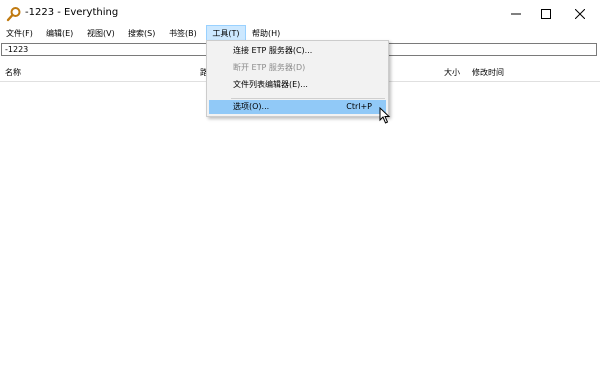  Describe the element at coordinates (300, 14) in the screenshot. I see `title-bar: -1223 - Everything` at that location.